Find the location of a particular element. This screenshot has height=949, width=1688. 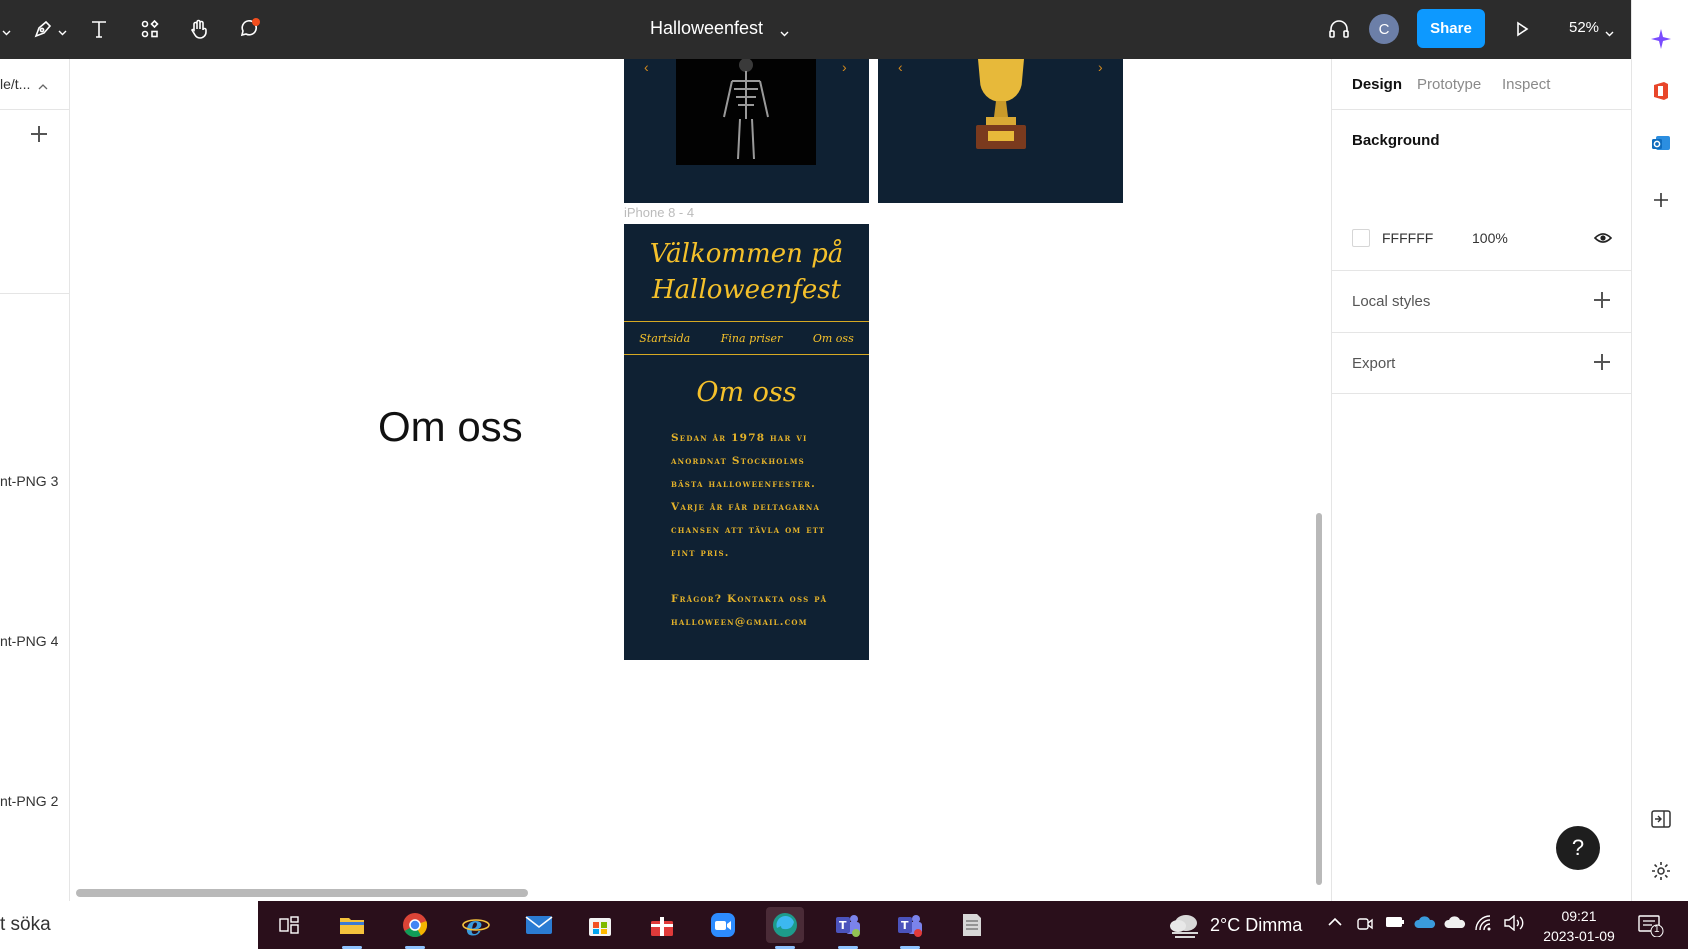

gift-app-icon is located at coordinates (662, 925).